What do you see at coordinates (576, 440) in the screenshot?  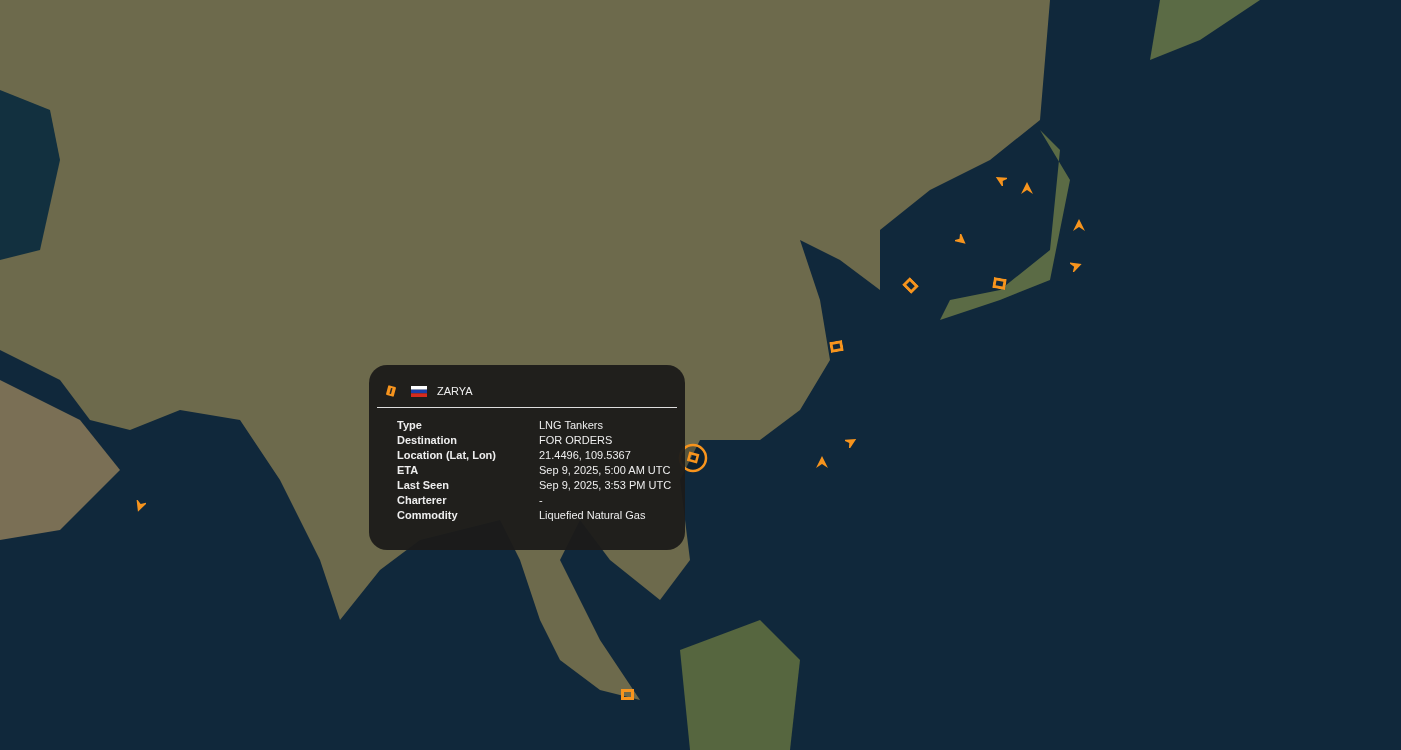 I see `detail-value: FOR ORDERS` at bounding box center [576, 440].